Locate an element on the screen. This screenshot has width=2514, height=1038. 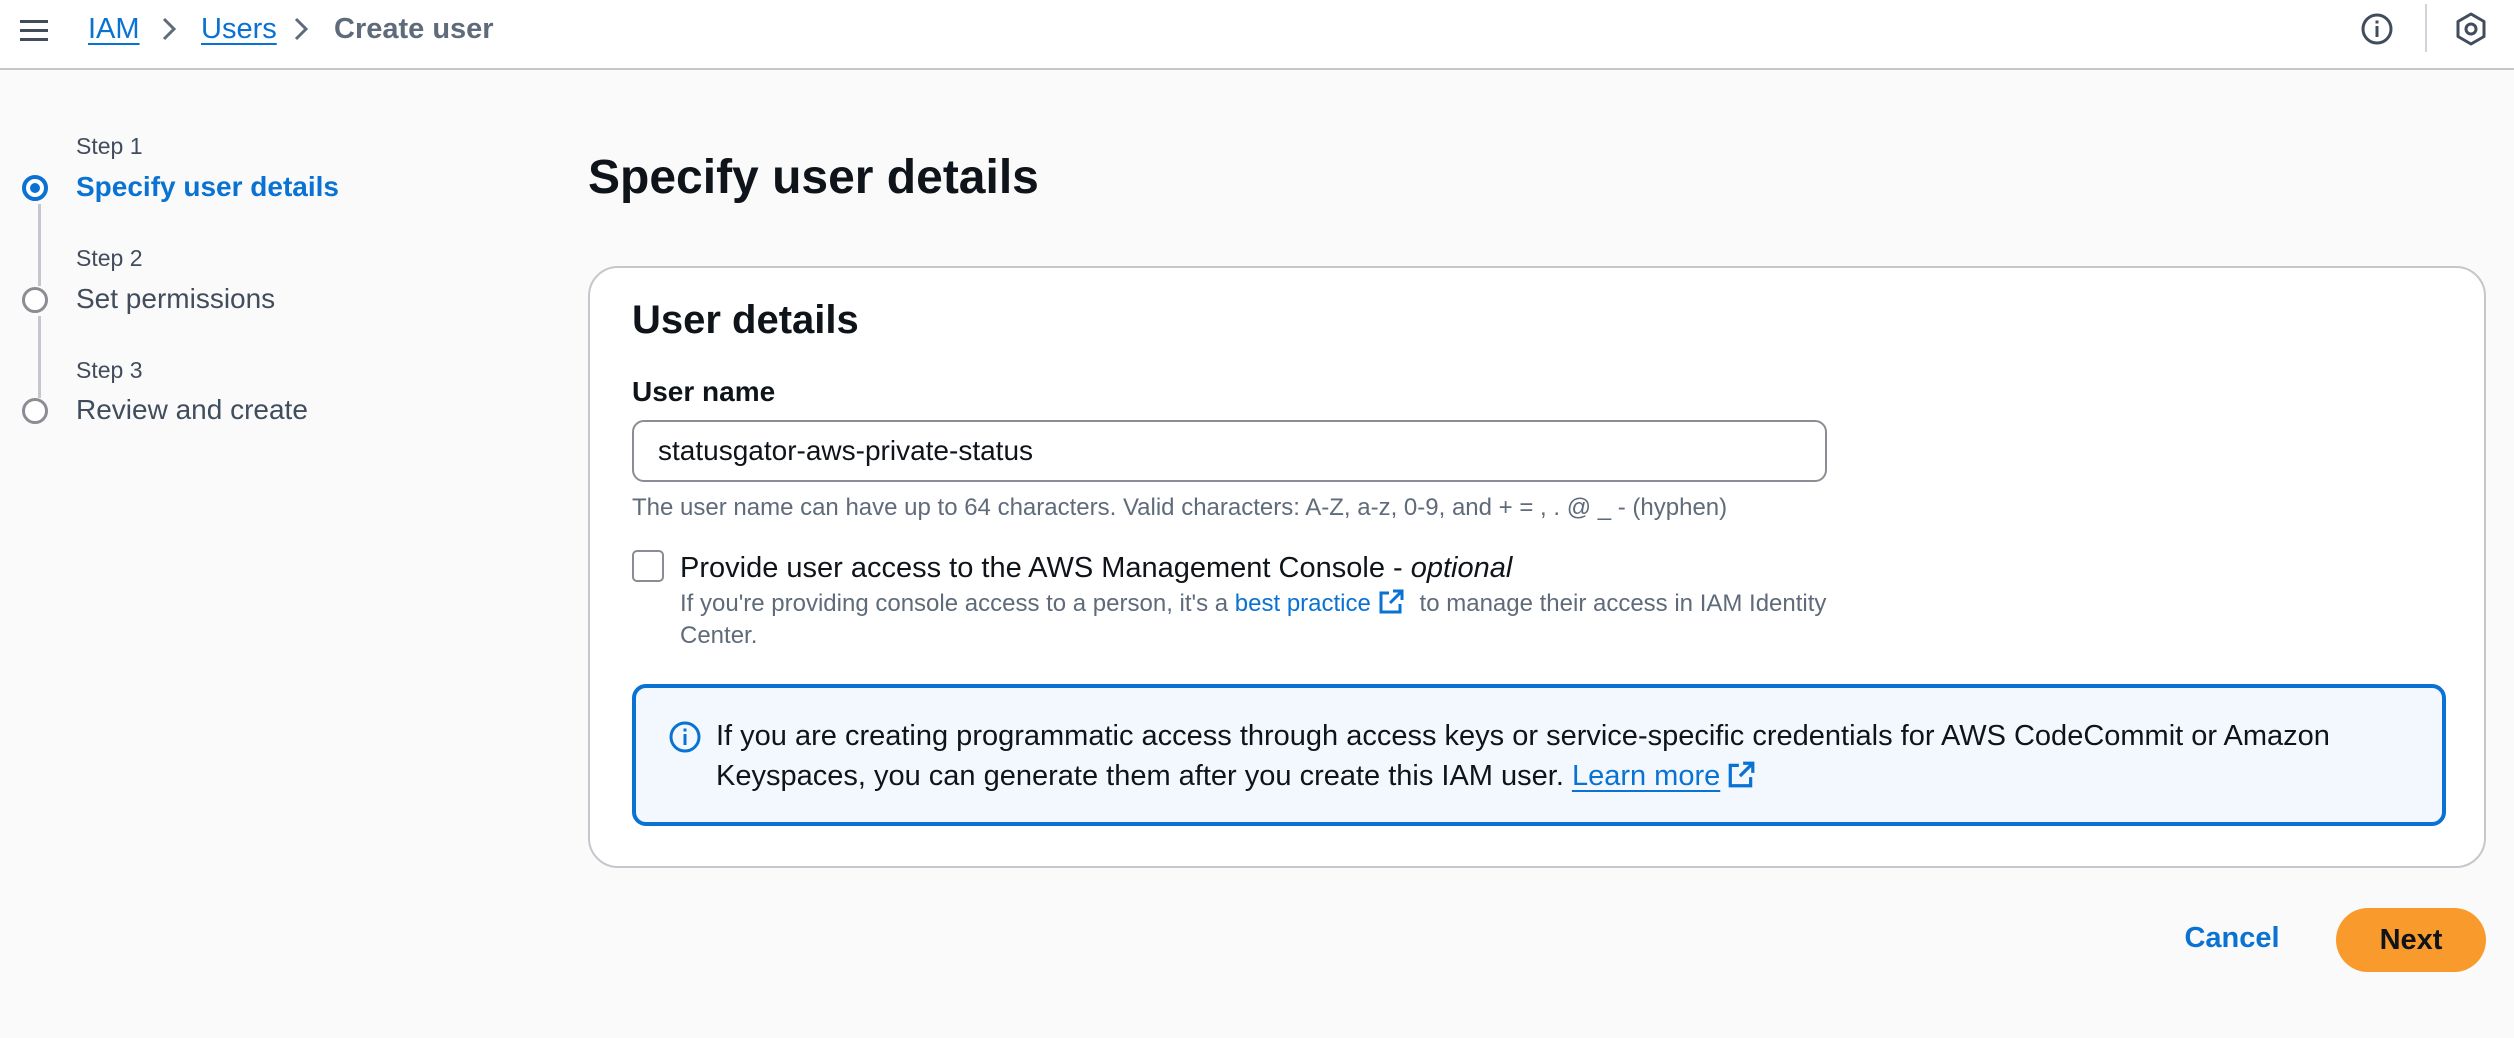
best-practice-link: best practice is located at coordinates (1303, 603).